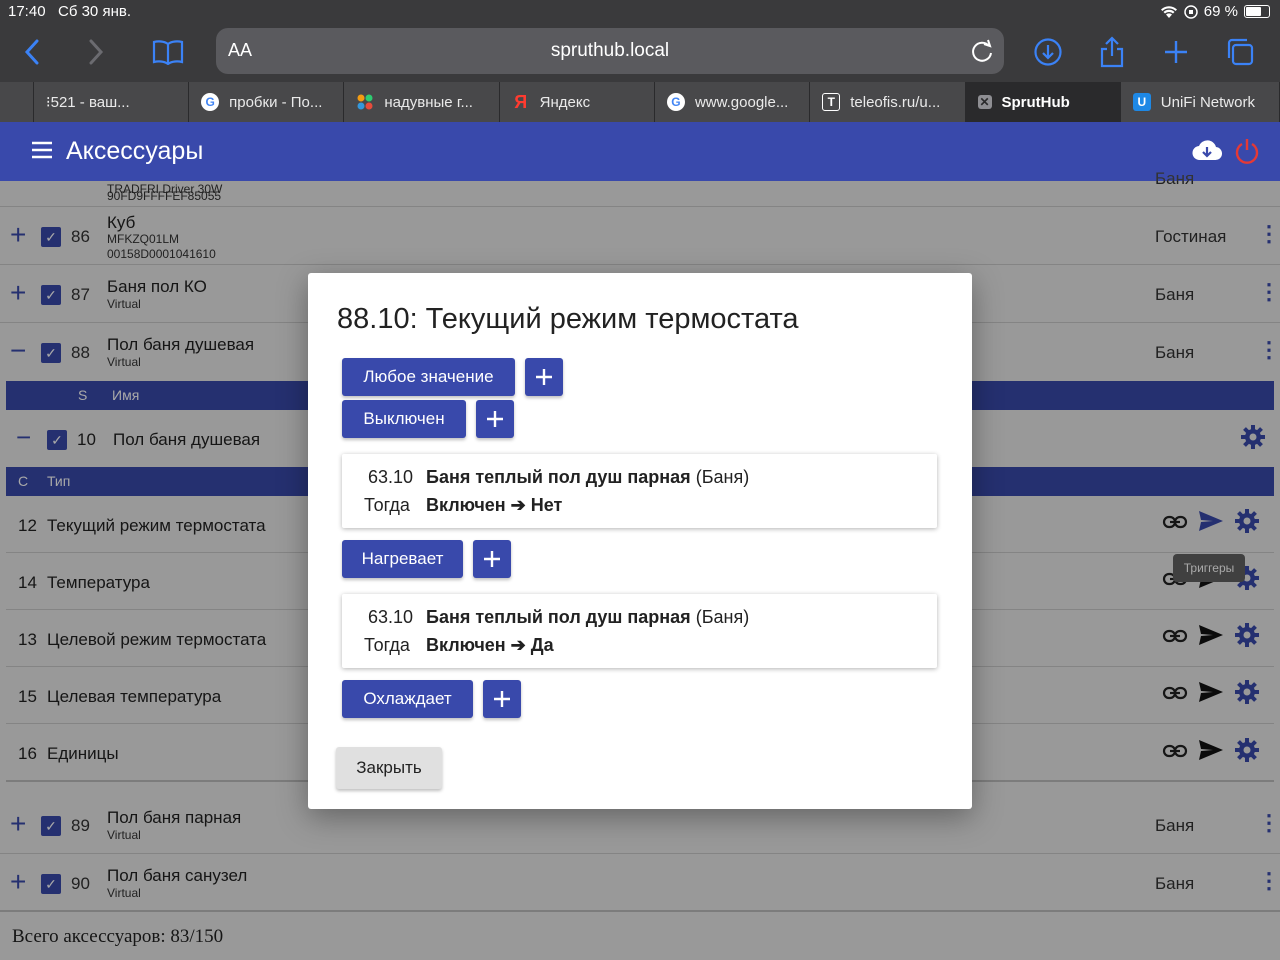 Image resolution: width=1280 pixels, height=960 pixels. Describe the element at coordinates (494, 505) in the screenshot. I see `trigger-result: Включен ➔ Нет` at that location.